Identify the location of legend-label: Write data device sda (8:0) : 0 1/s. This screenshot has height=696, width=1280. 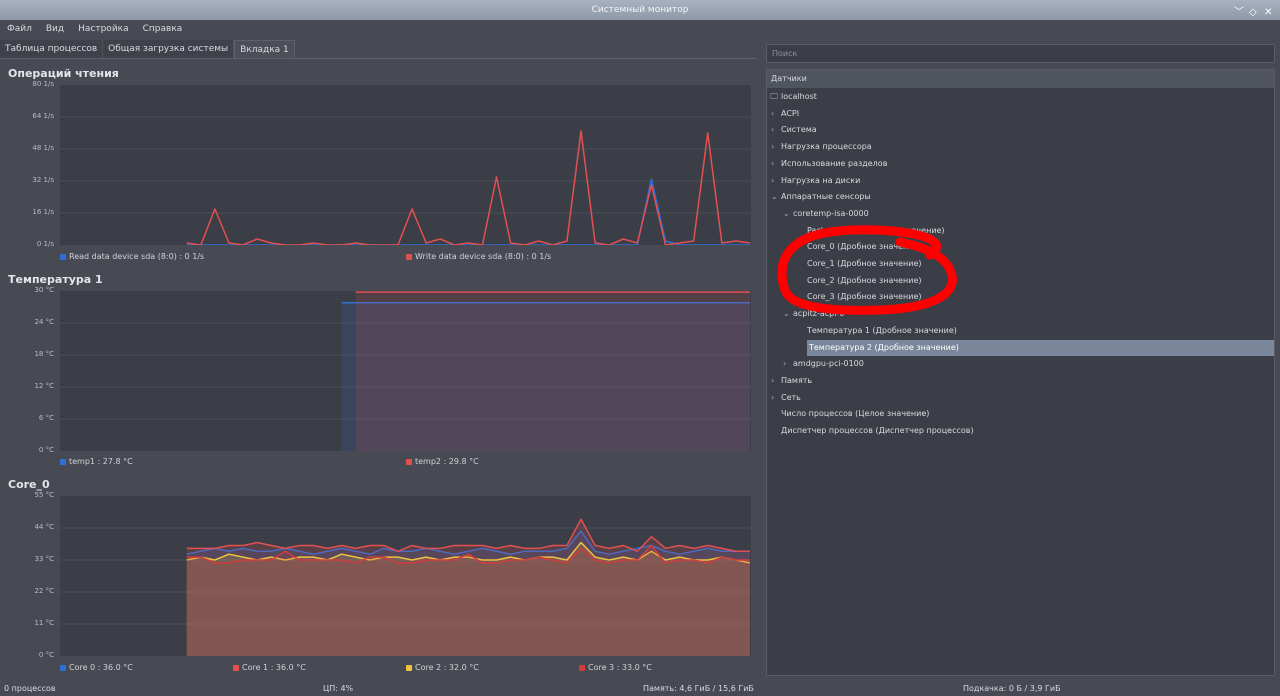
(483, 256).